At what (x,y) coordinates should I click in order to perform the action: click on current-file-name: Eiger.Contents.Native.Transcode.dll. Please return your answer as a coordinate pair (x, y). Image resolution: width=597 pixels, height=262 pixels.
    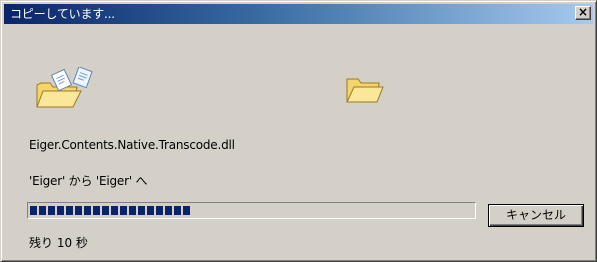
    Looking at the image, I should click on (132, 145).